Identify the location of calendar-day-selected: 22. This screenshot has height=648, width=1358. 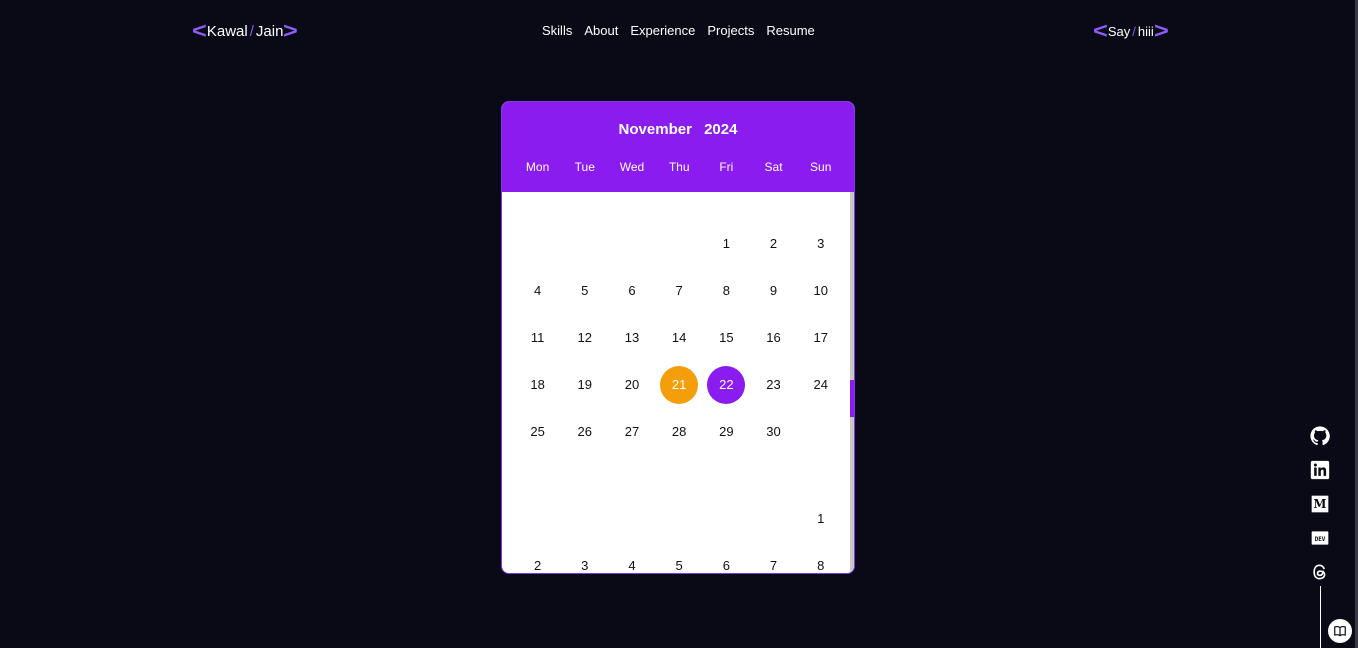
(726, 384).